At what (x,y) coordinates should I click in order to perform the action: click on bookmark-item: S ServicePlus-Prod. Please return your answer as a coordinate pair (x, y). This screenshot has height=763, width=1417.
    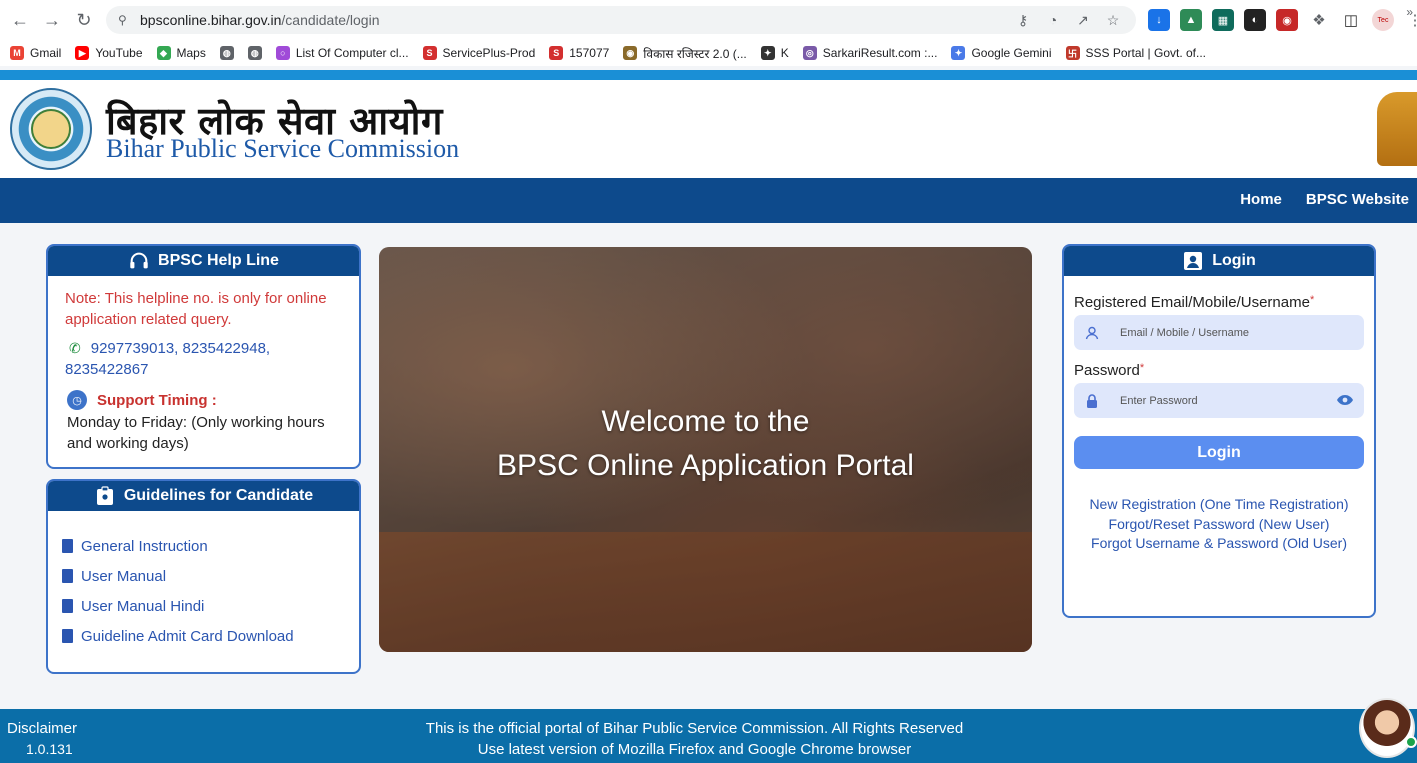
    Looking at the image, I should click on (479, 53).